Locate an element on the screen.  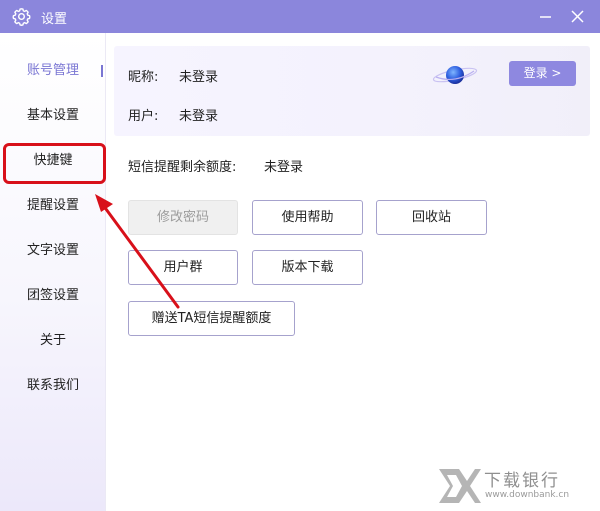
minimize-icon is located at coordinates (545, 16).